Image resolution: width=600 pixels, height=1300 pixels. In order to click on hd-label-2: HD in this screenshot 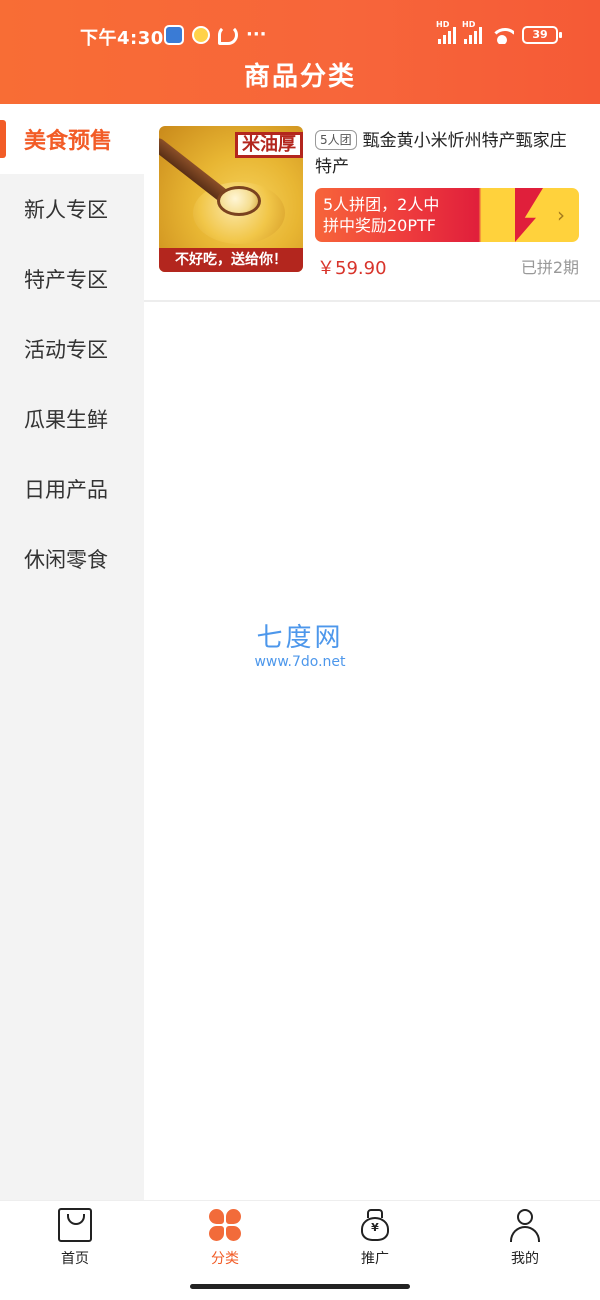, I will do `click(469, 24)`.